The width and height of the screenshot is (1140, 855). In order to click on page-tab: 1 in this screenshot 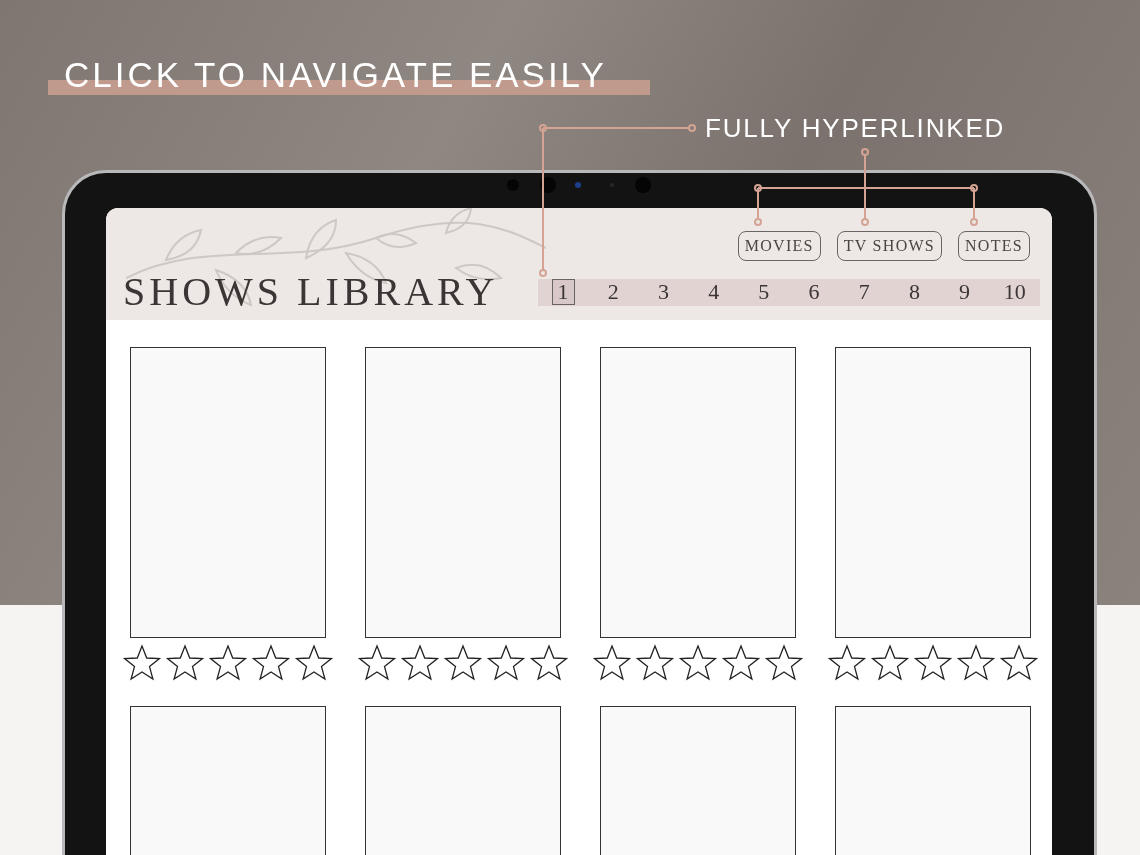, I will do `click(563, 292)`.